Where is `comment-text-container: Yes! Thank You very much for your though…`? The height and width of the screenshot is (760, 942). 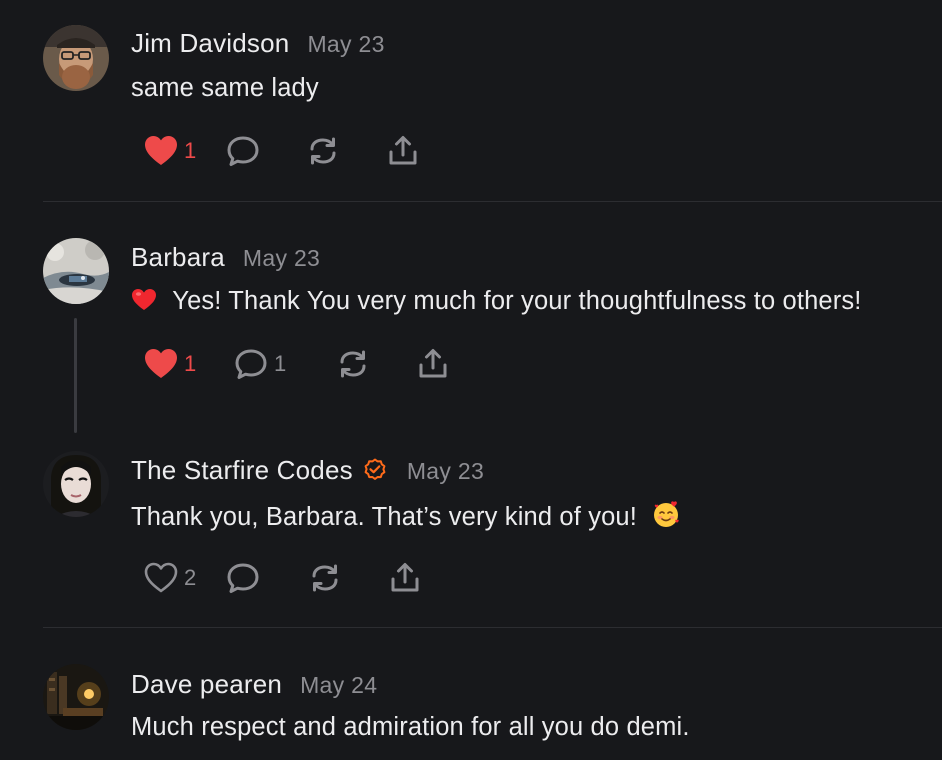
comment-text-container: Yes! Thank You very much for your though… is located at coordinates (496, 303).